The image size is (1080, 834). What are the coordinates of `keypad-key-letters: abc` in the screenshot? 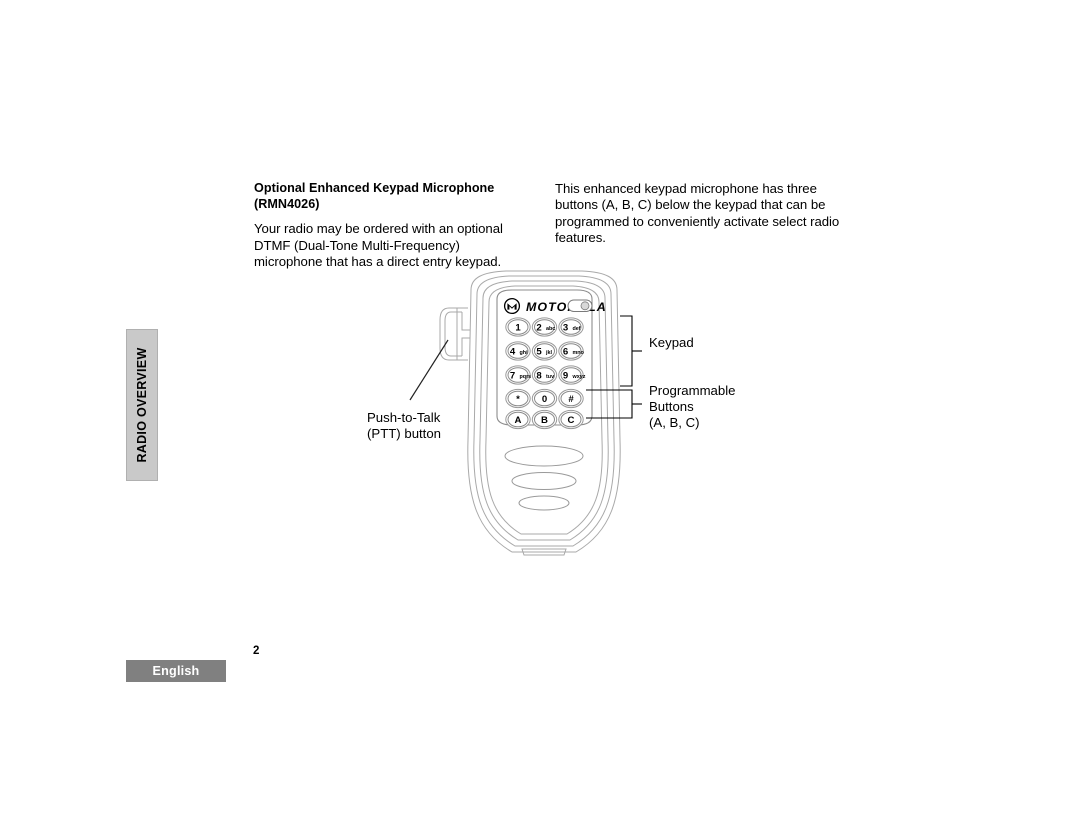 It's located at (550, 329).